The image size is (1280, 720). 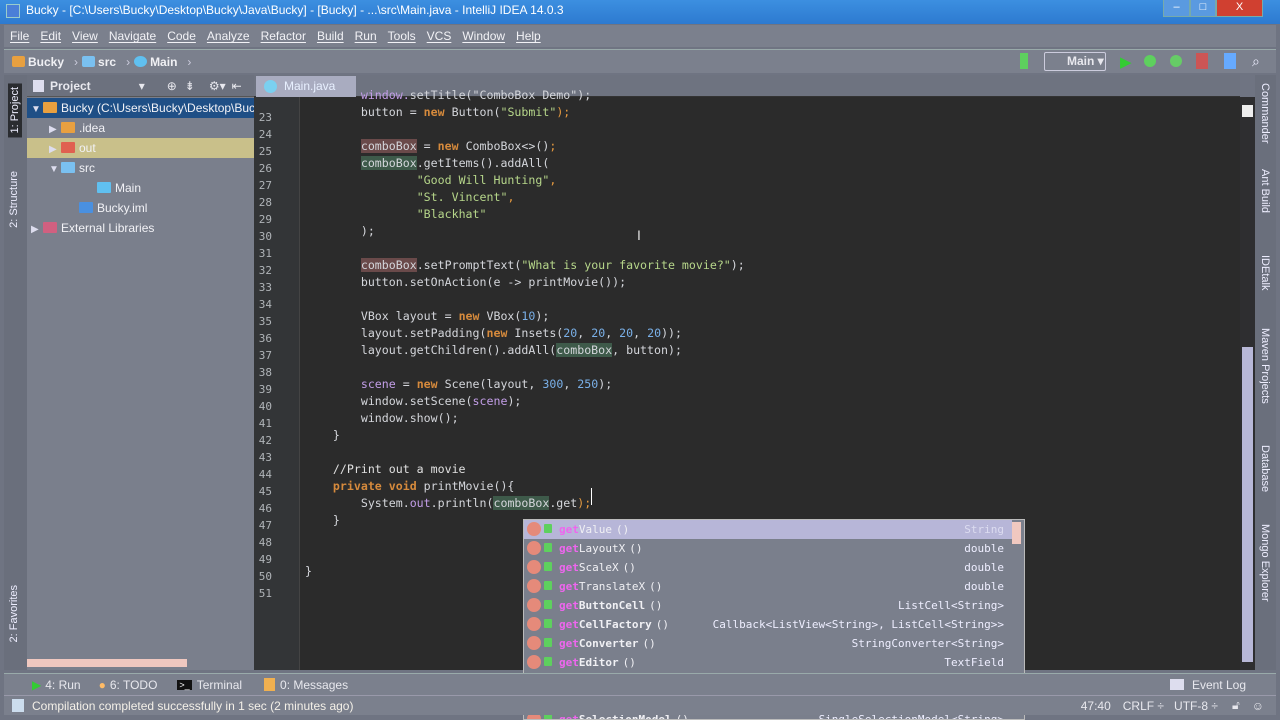 What do you see at coordinates (768, 529) in the screenshot?
I see `completion-item: getValue () String` at bounding box center [768, 529].